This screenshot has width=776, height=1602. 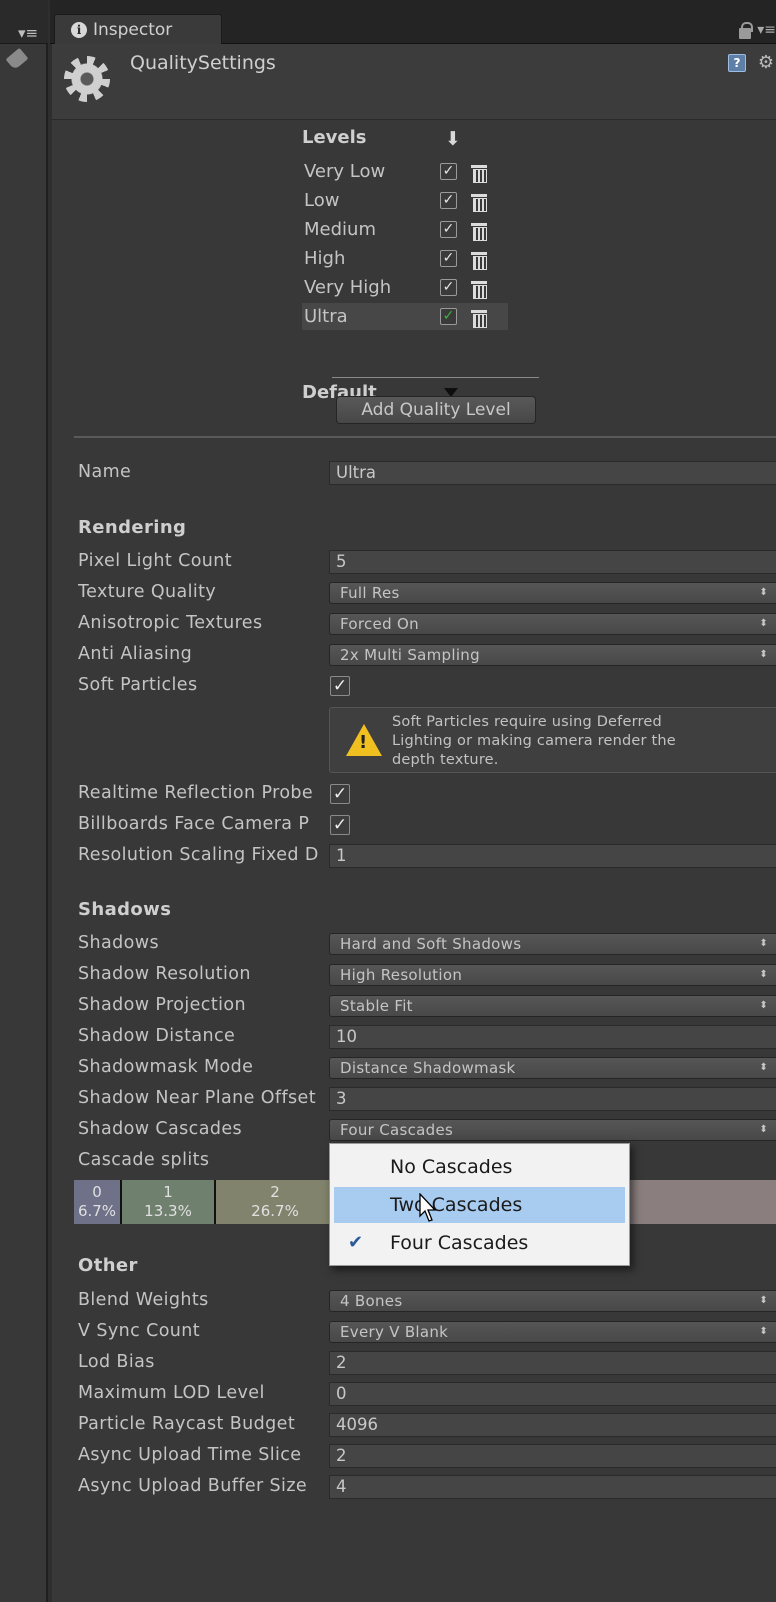 I want to click on shadows-heading: Shadows, so click(x=125, y=909).